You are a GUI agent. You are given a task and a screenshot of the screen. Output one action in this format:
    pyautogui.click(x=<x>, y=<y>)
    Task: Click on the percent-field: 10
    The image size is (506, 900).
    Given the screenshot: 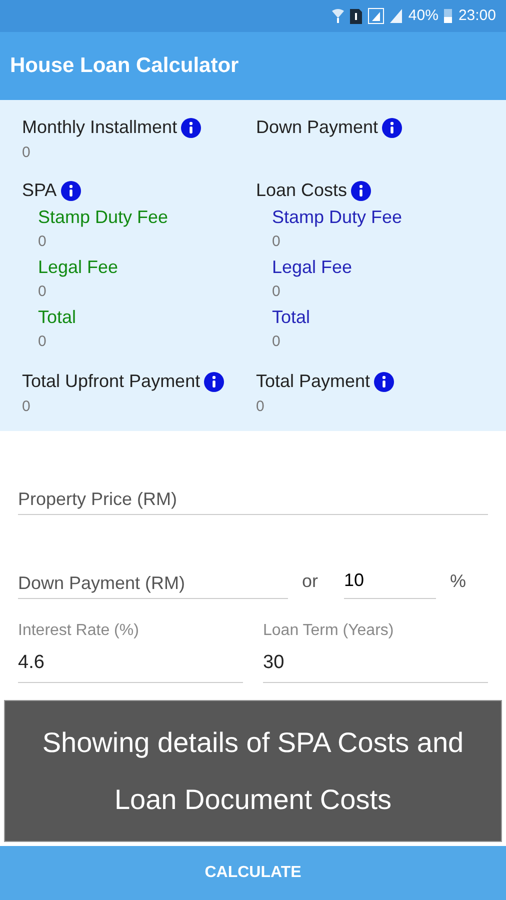 What is the action you would take?
    pyautogui.click(x=390, y=581)
    